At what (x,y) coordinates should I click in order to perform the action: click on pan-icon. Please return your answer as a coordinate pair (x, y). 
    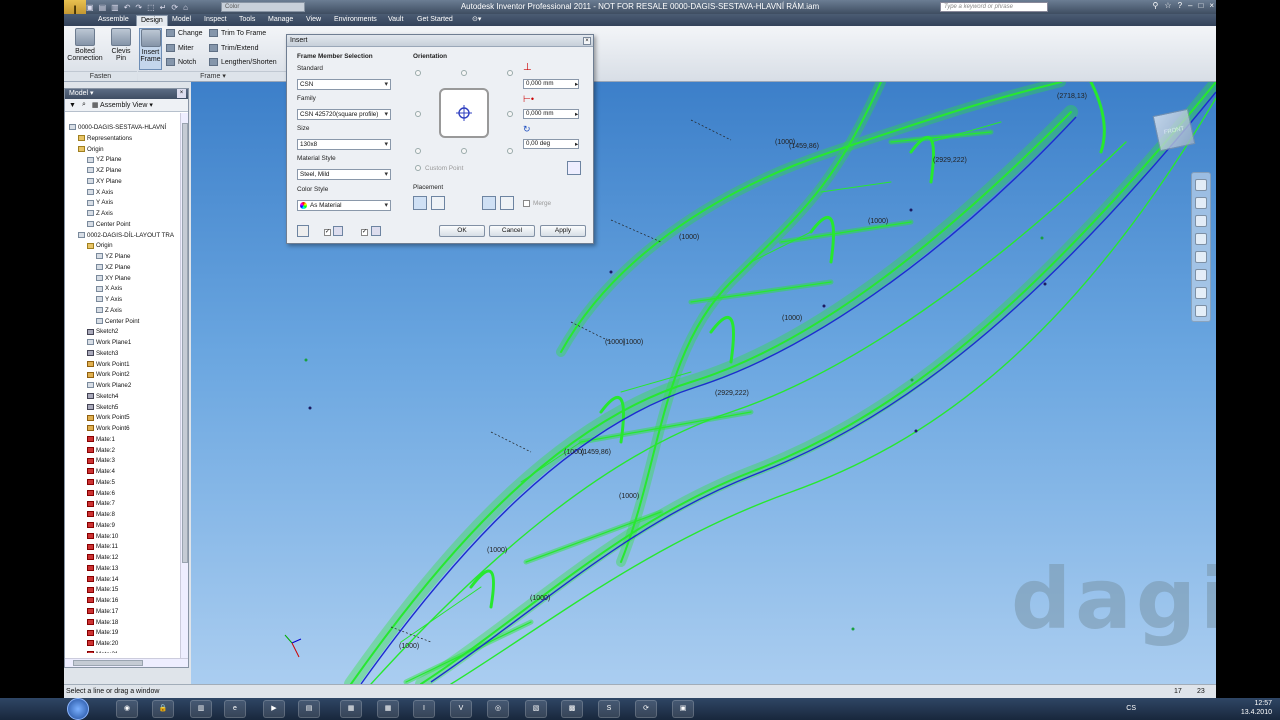
    Looking at the image, I should click on (1201, 203).